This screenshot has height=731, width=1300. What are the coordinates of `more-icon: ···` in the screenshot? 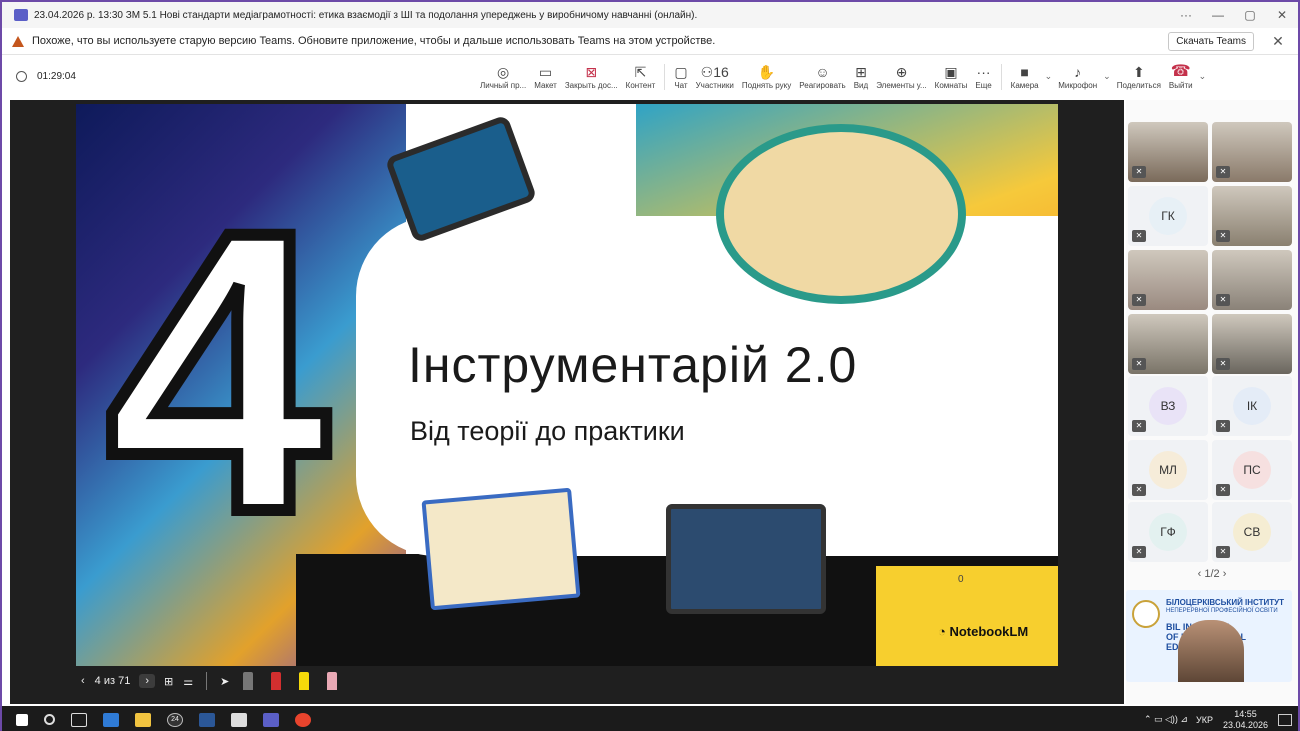 It's located at (983, 72).